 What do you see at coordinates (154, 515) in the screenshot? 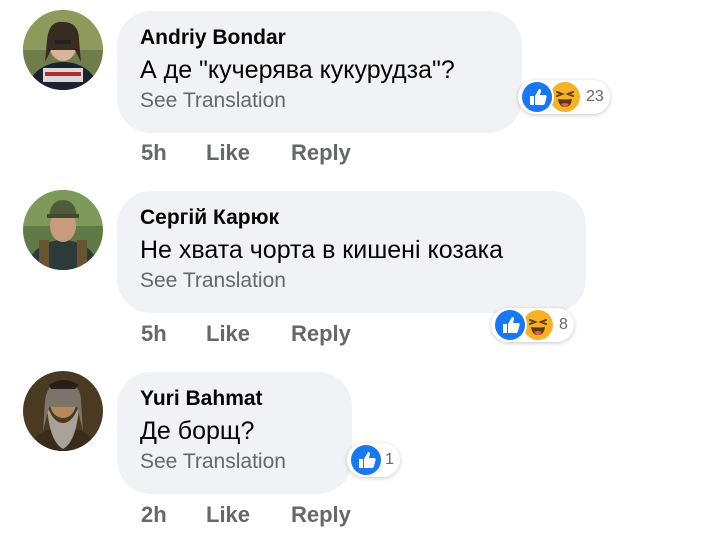
I see `comment-time: 2h` at bounding box center [154, 515].